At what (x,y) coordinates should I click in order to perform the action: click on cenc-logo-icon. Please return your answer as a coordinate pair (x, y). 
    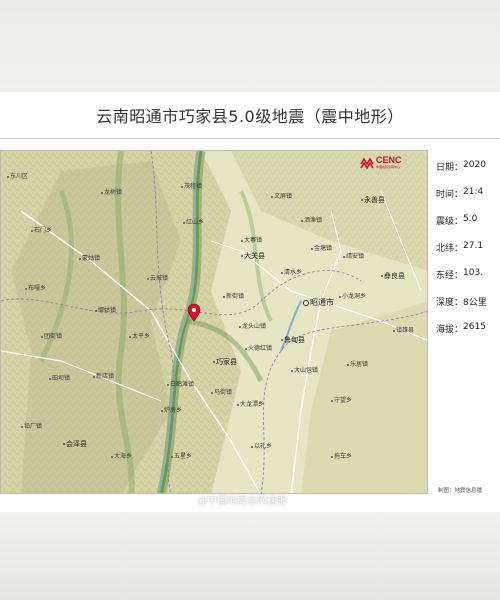
    Looking at the image, I should click on (367, 163).